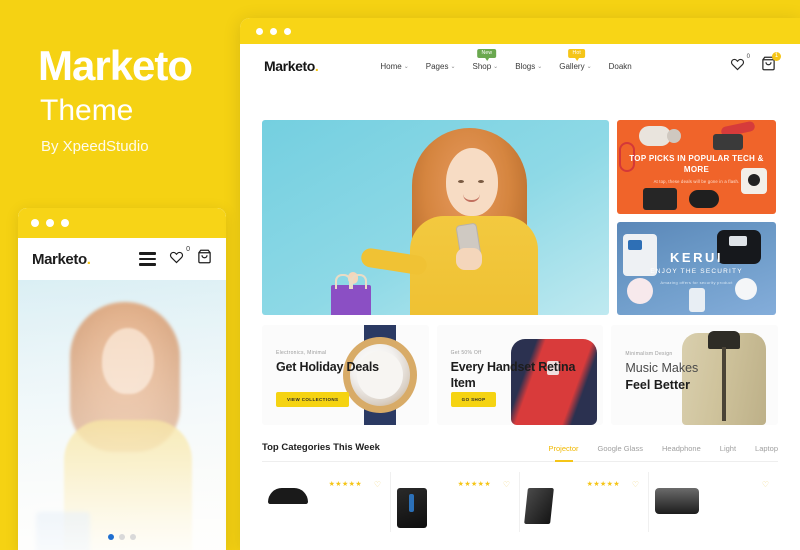 The height and width of the screenshot is (550, 800). What do you see at coordinates (724, 378) in the screenshot?
I see `jacket-image` at bounding box center [724, 378].